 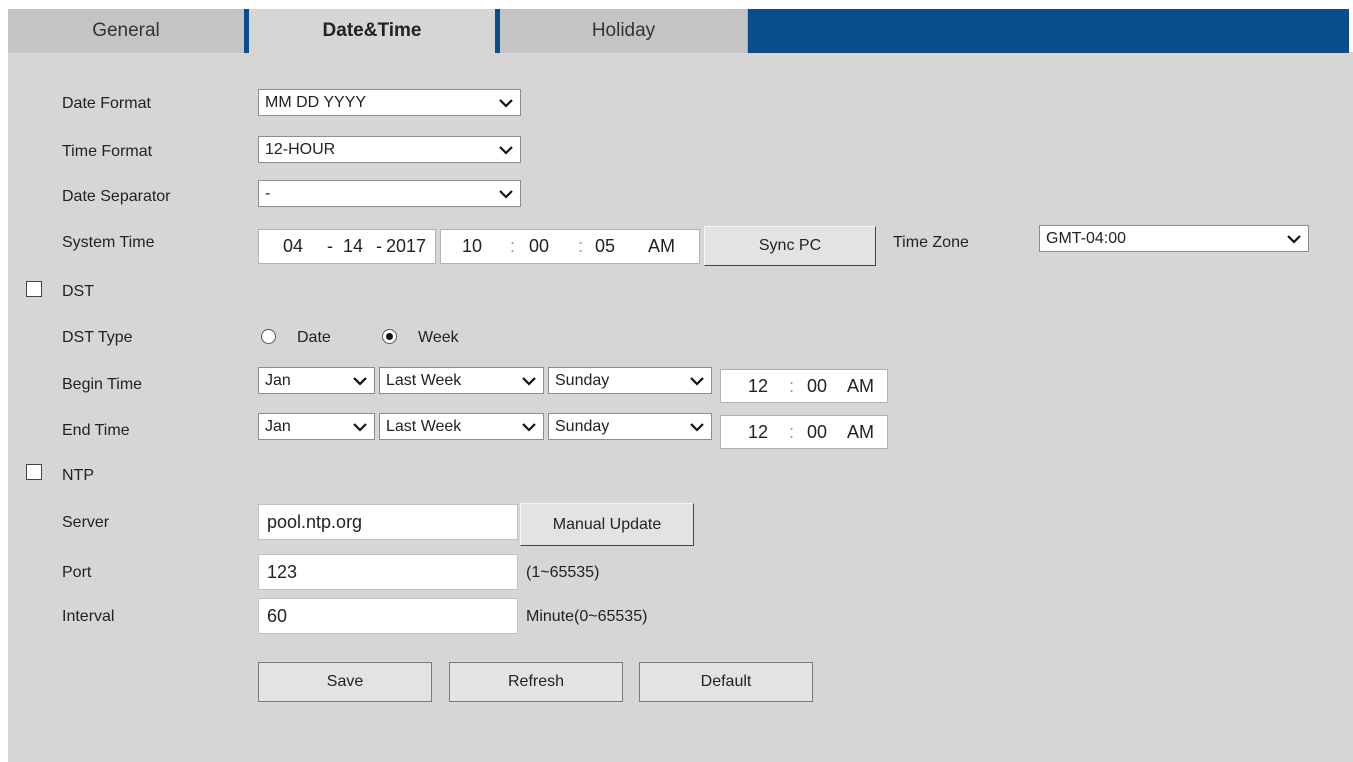 I want to click on end-ampm: AM, so click(x=860, y=432).